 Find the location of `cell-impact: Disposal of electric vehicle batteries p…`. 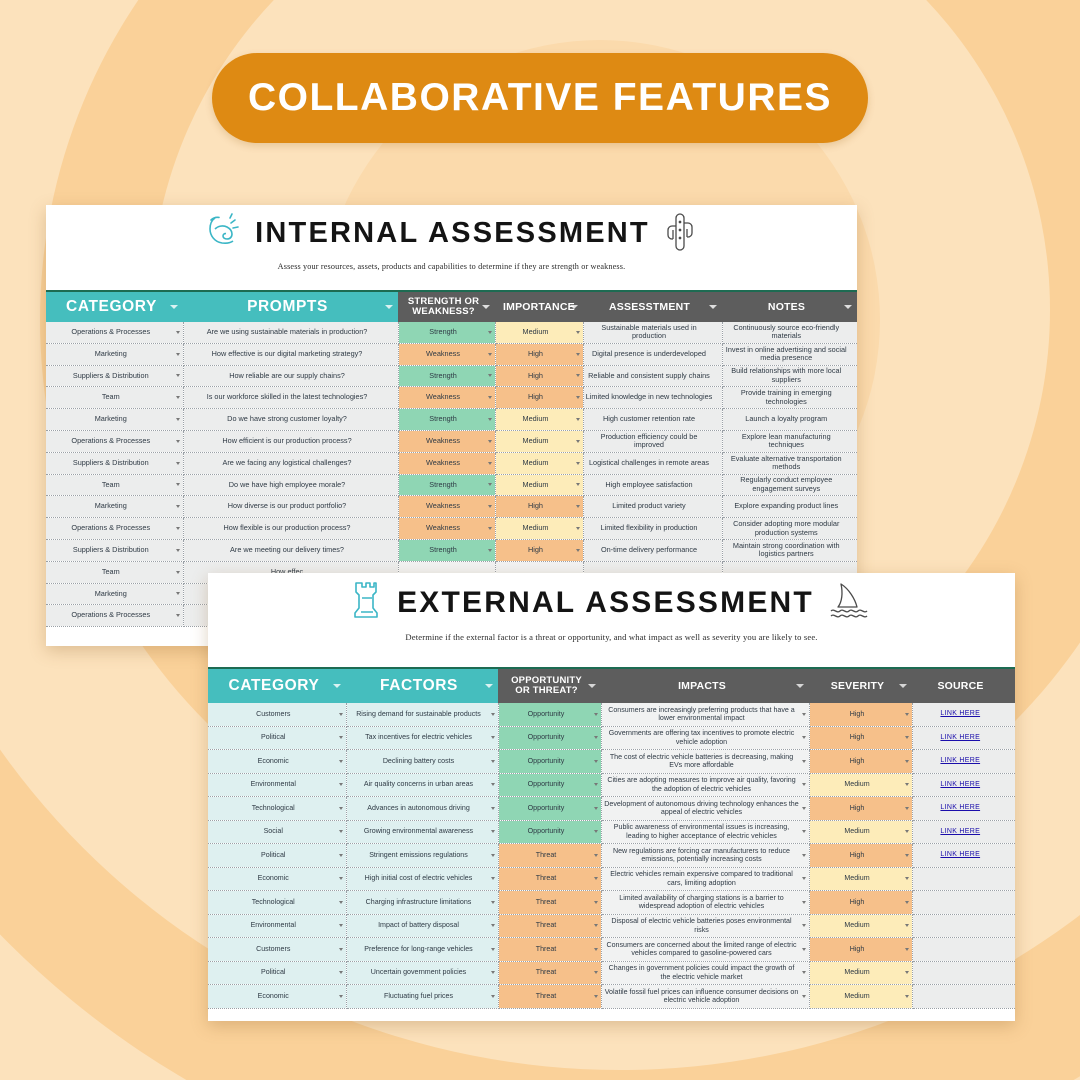

cell-impact: Disposal of electric vehicle batteries p… is located at coordinates (705, 926).